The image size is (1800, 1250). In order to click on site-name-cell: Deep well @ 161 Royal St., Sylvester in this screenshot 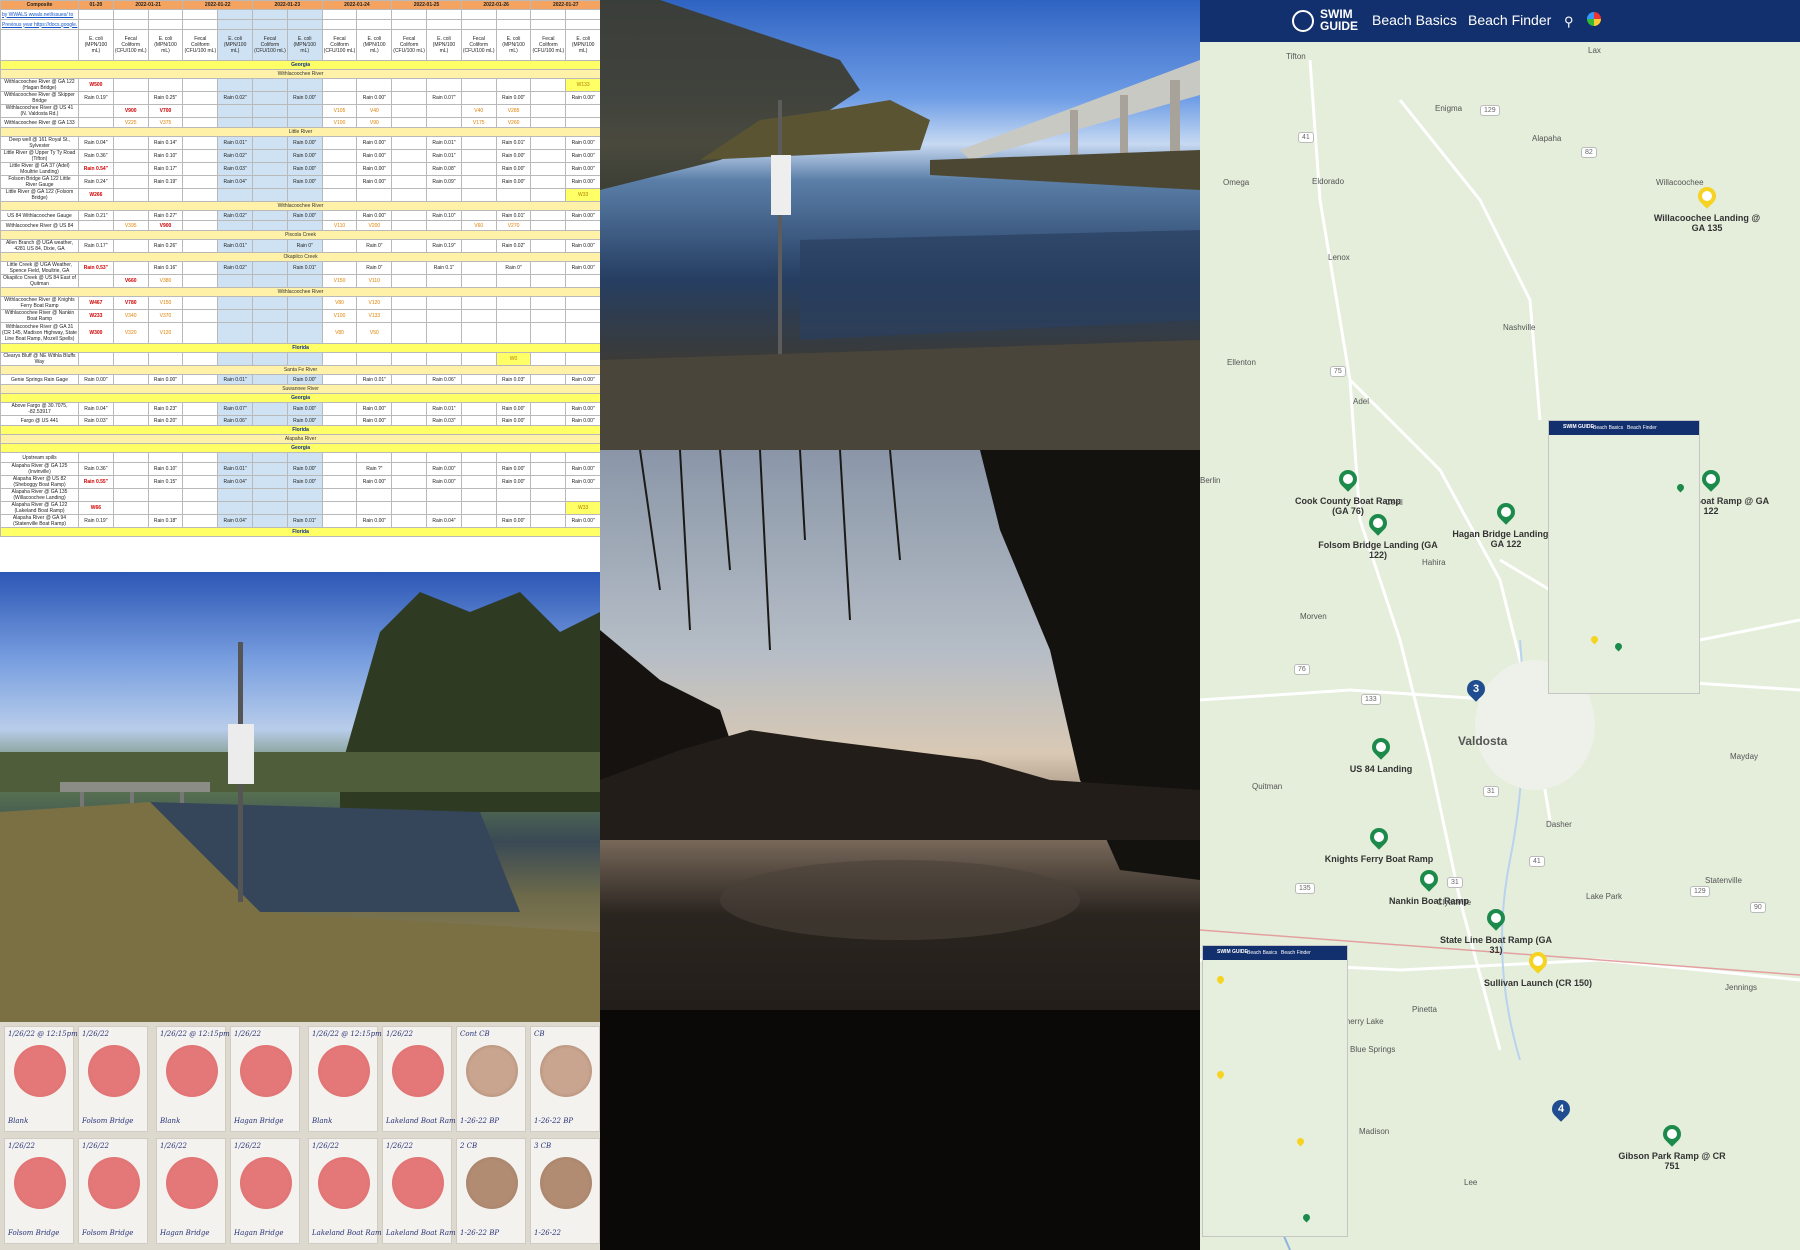, I will do `click(39, 143)`.